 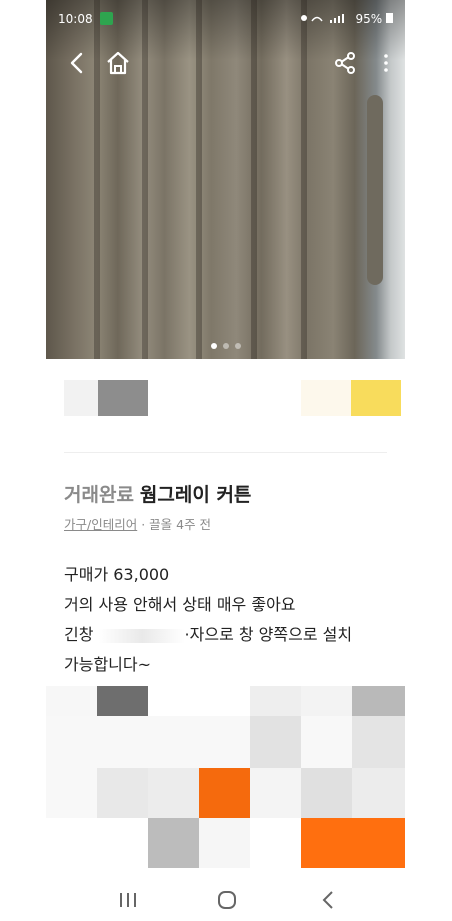 I want to click on page-indicator, so click(x=225, y=343).